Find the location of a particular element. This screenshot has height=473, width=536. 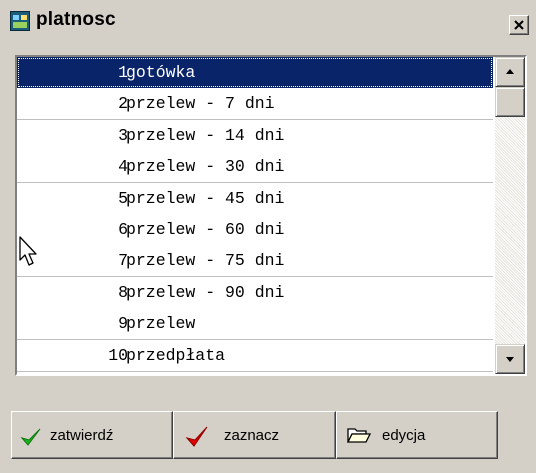

list-item-name: przedpłata is located at coordinates (176, 355).